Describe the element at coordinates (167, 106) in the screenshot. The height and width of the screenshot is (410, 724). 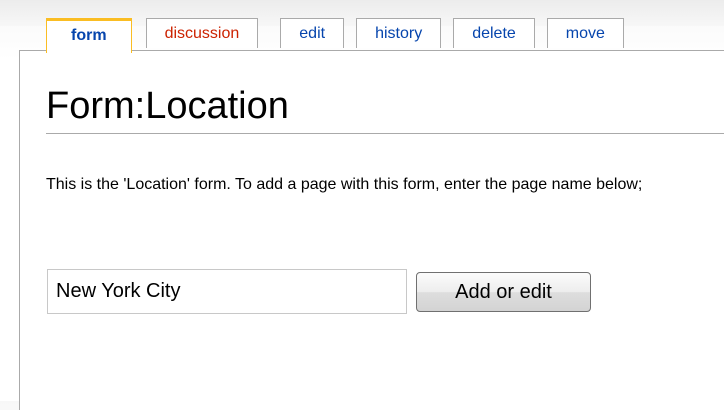
I see `page-title: Form:Location` at that location.